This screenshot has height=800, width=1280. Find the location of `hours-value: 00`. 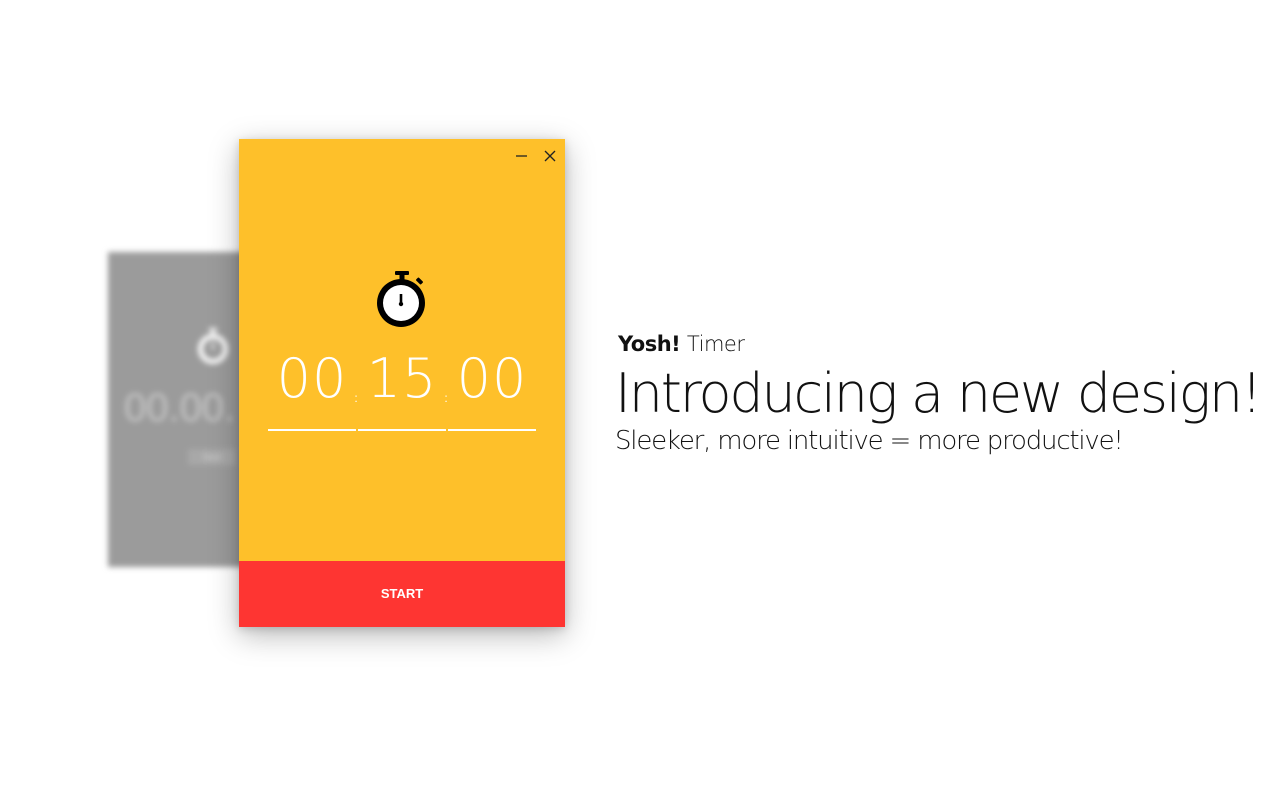

hours-value: 00 is located at coordinates (312, 378).